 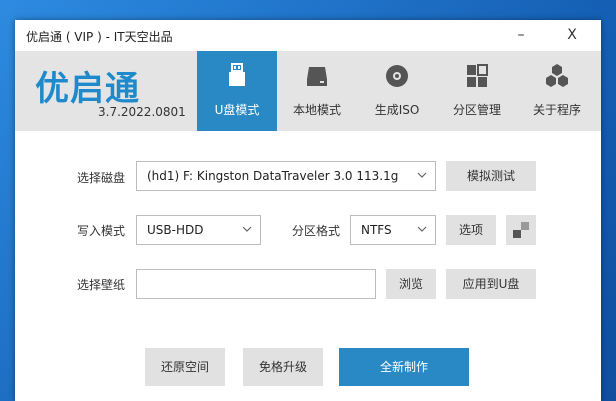 I want to click on write-mode-value: USB-HDD, so click(x=175, y=230).